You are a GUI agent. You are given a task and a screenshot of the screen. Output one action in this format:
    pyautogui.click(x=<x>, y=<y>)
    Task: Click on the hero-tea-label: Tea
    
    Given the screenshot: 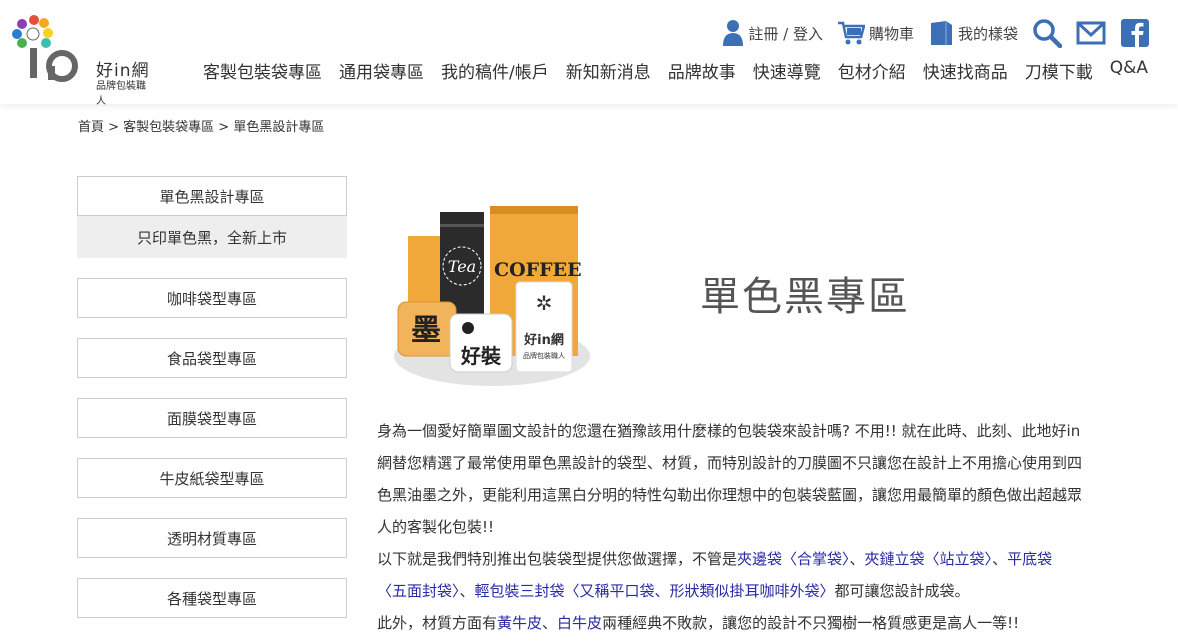 What is the action you would take?
    pyautogui.click(x=462, y=266)
    